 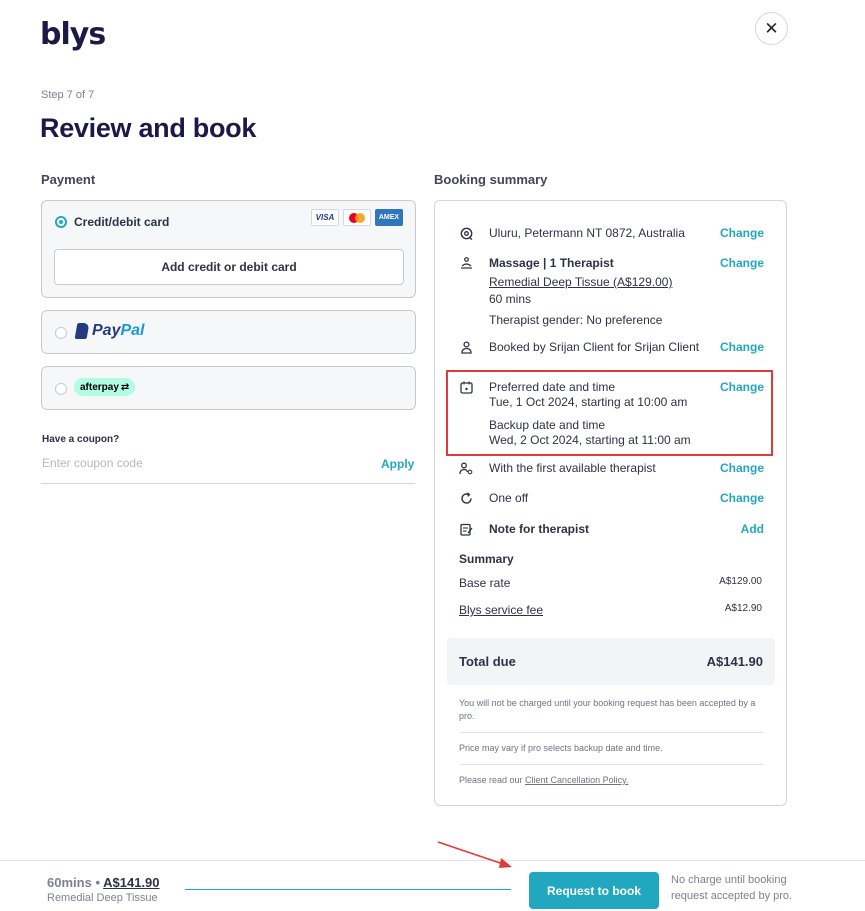 I want to click on footer-price: 60mins • A$141.90, so click(x=103, y=882).